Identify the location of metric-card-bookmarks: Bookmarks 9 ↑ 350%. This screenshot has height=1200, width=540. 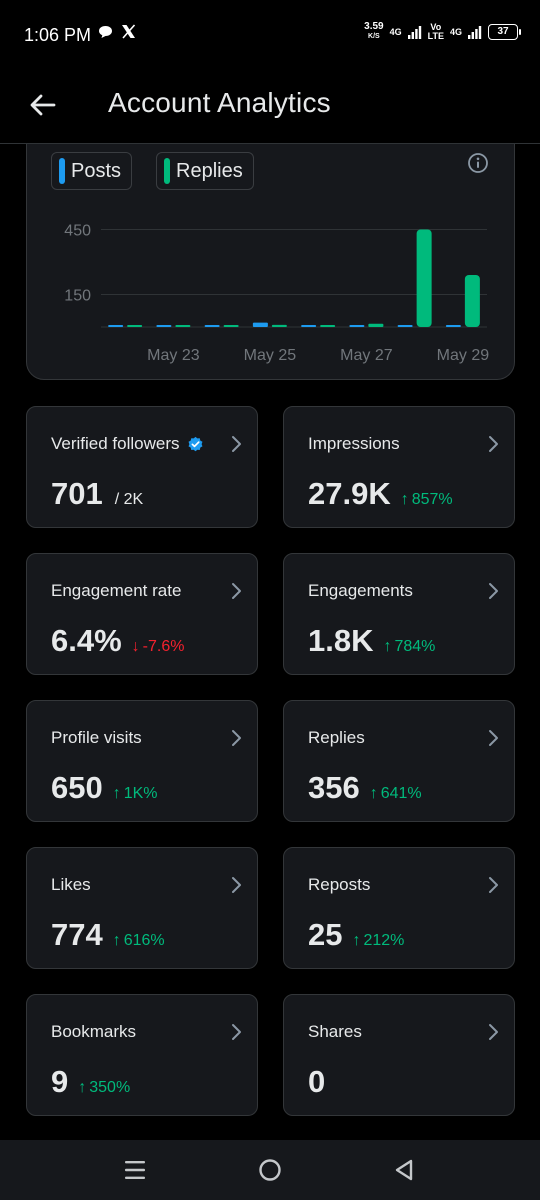
(142, 1055).